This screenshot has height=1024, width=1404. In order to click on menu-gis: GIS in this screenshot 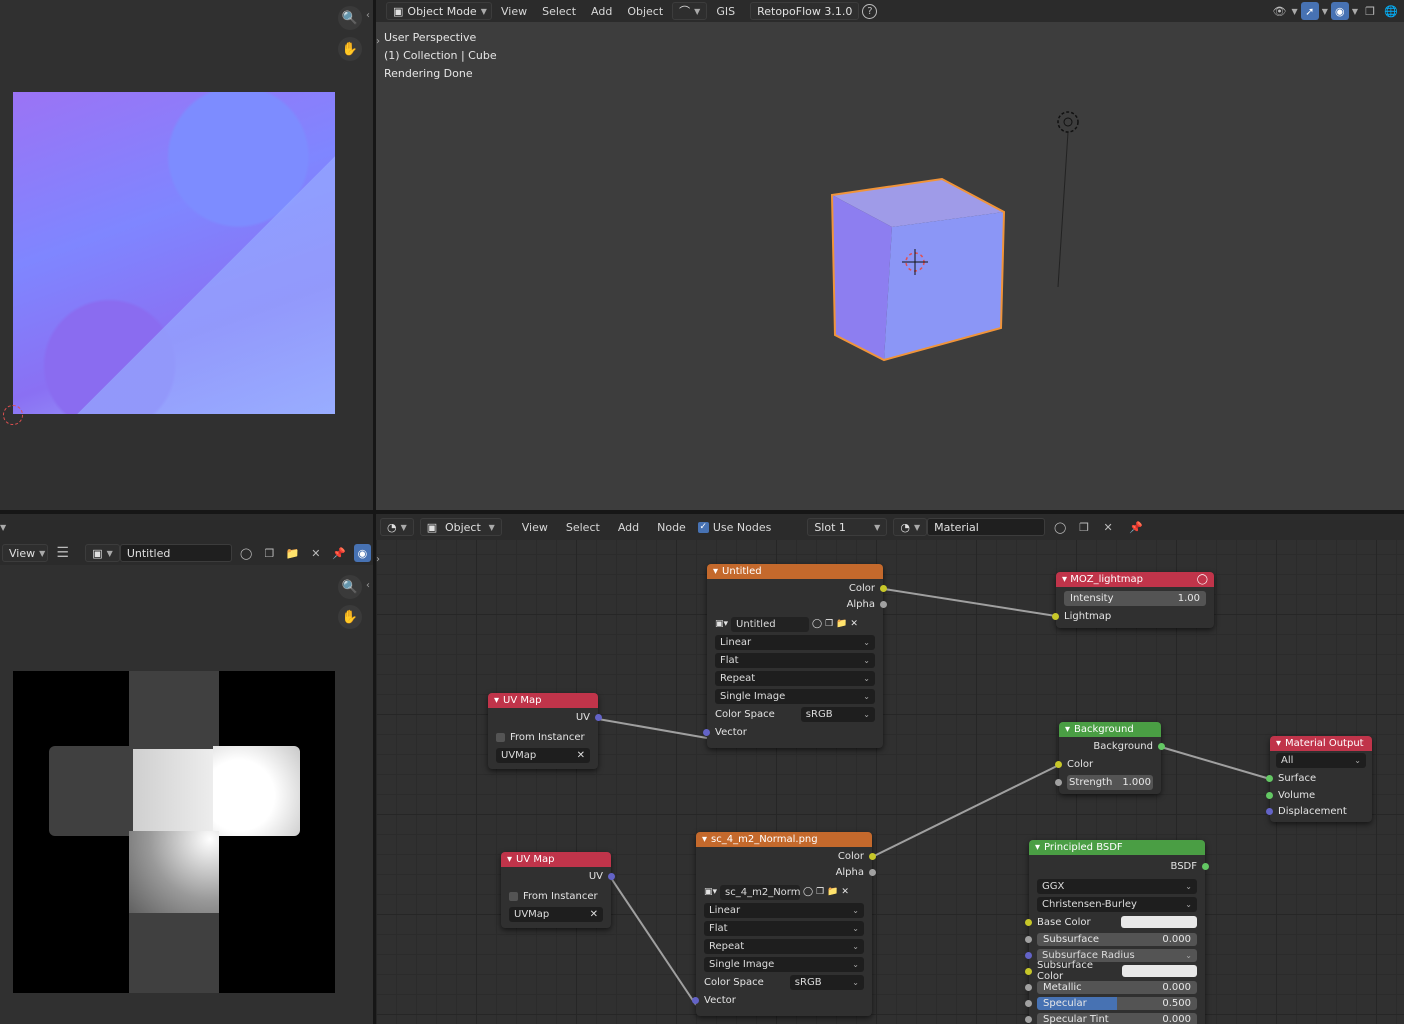, I will do `click(725, 11)`.